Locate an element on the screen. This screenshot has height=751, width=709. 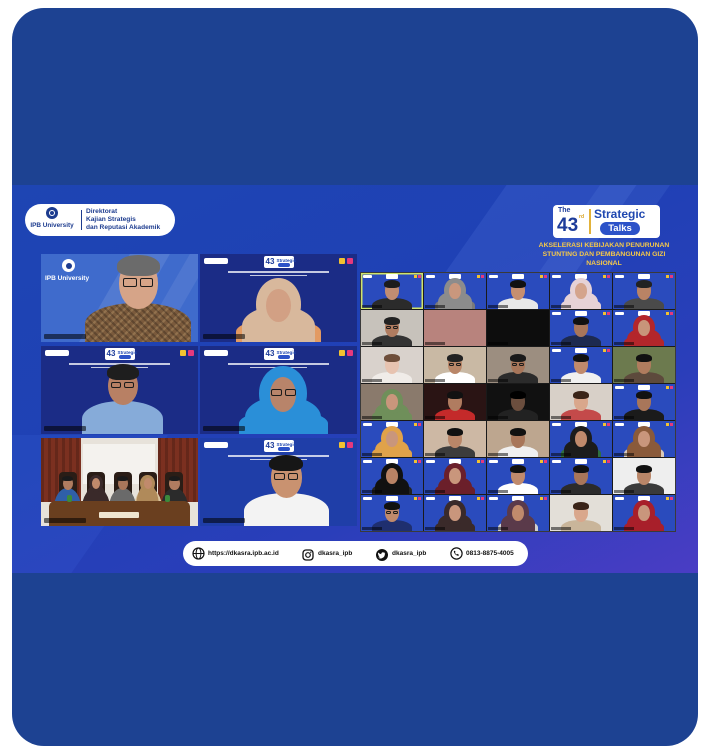
ipb-emblem-icon is located at coordinates (52, 213).